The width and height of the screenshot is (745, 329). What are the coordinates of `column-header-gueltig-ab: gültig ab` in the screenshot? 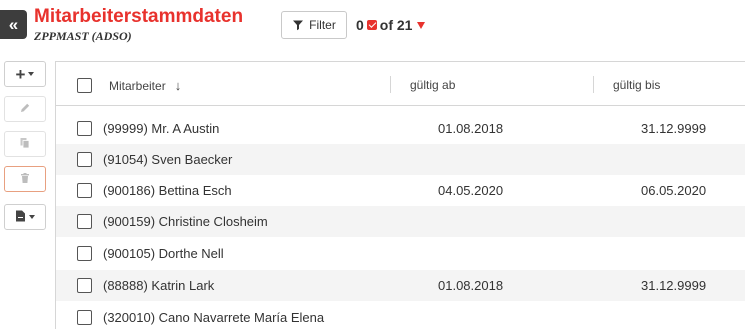 It's located at (432, 85).